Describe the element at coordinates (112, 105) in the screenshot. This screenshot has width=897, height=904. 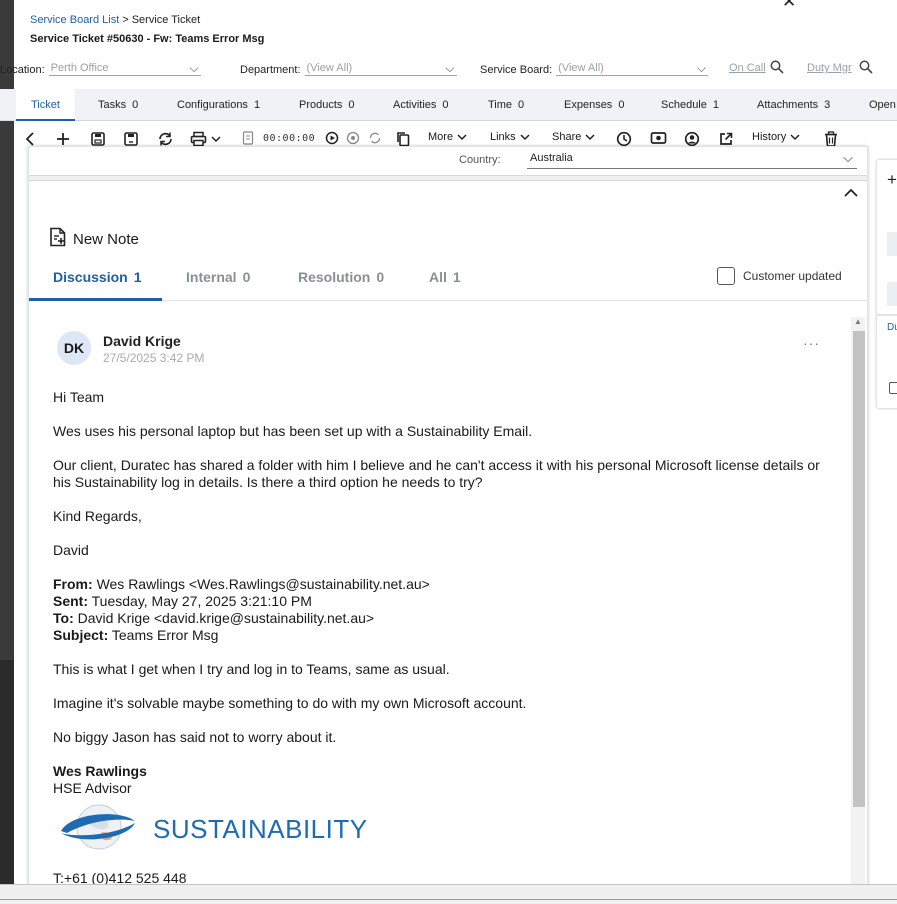
I see `tab-label: Tasks` at that location.